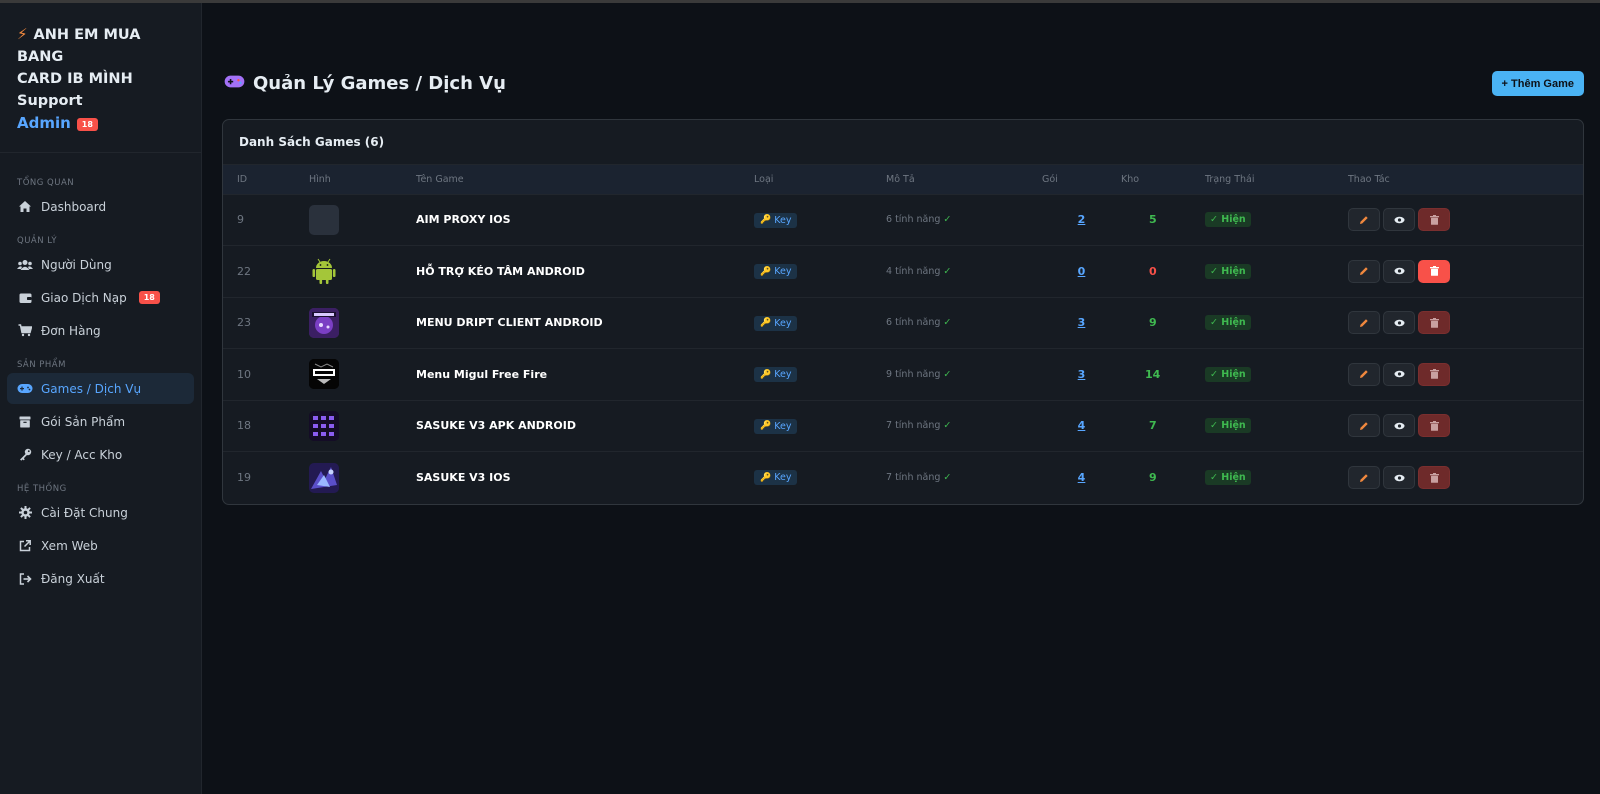 The height and width of the screenshot is (794, 1600). Describe the element at coordinates (1081, 180) in the screenshot. I see `col-header-packages: Gói` at that location.